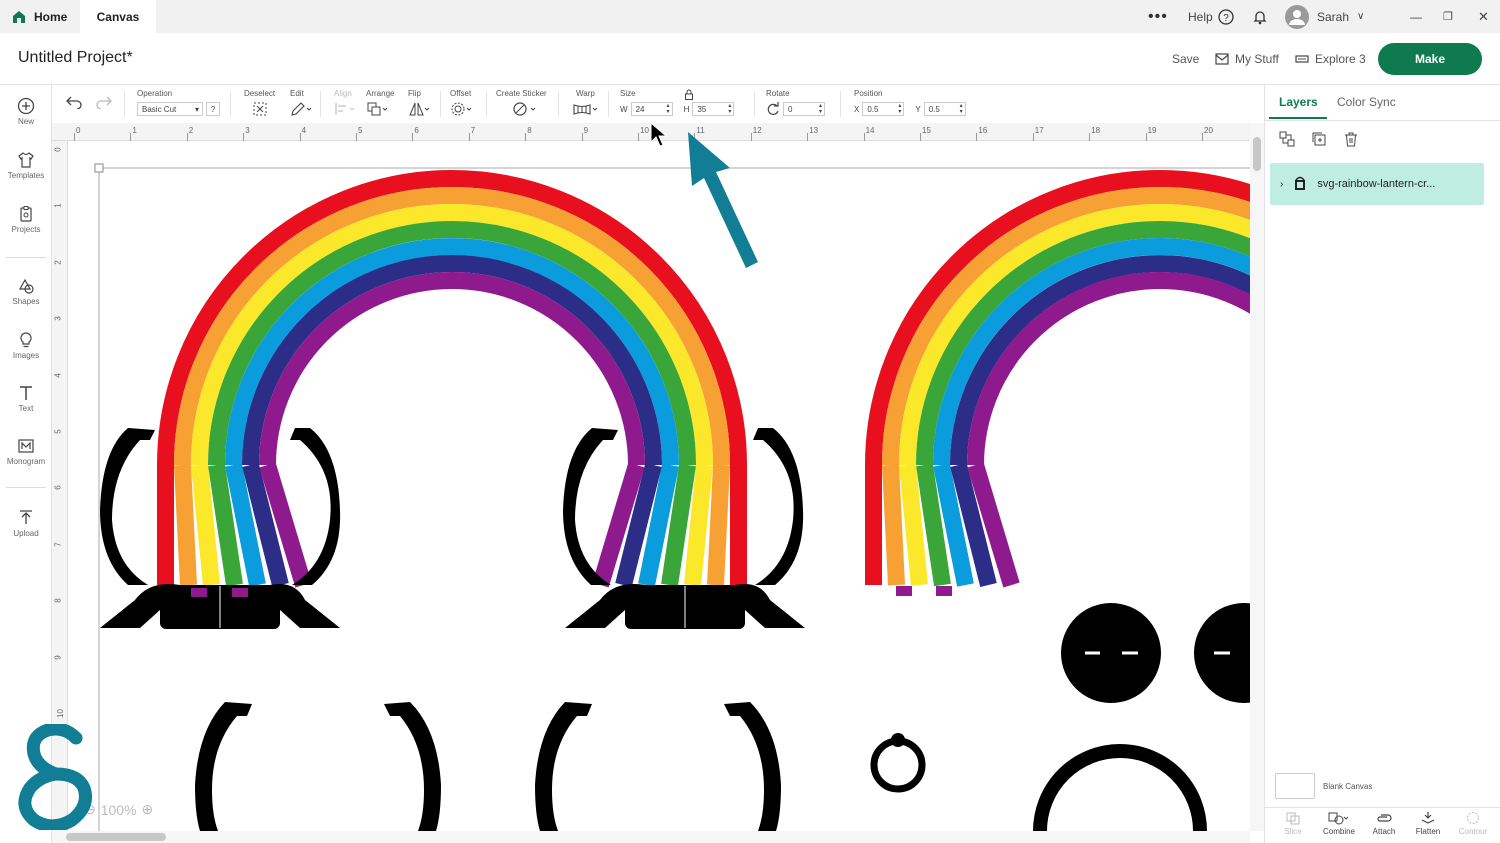 This screenshot has height=843, width=1500. I want to click on align-icon, so click(345, 109).